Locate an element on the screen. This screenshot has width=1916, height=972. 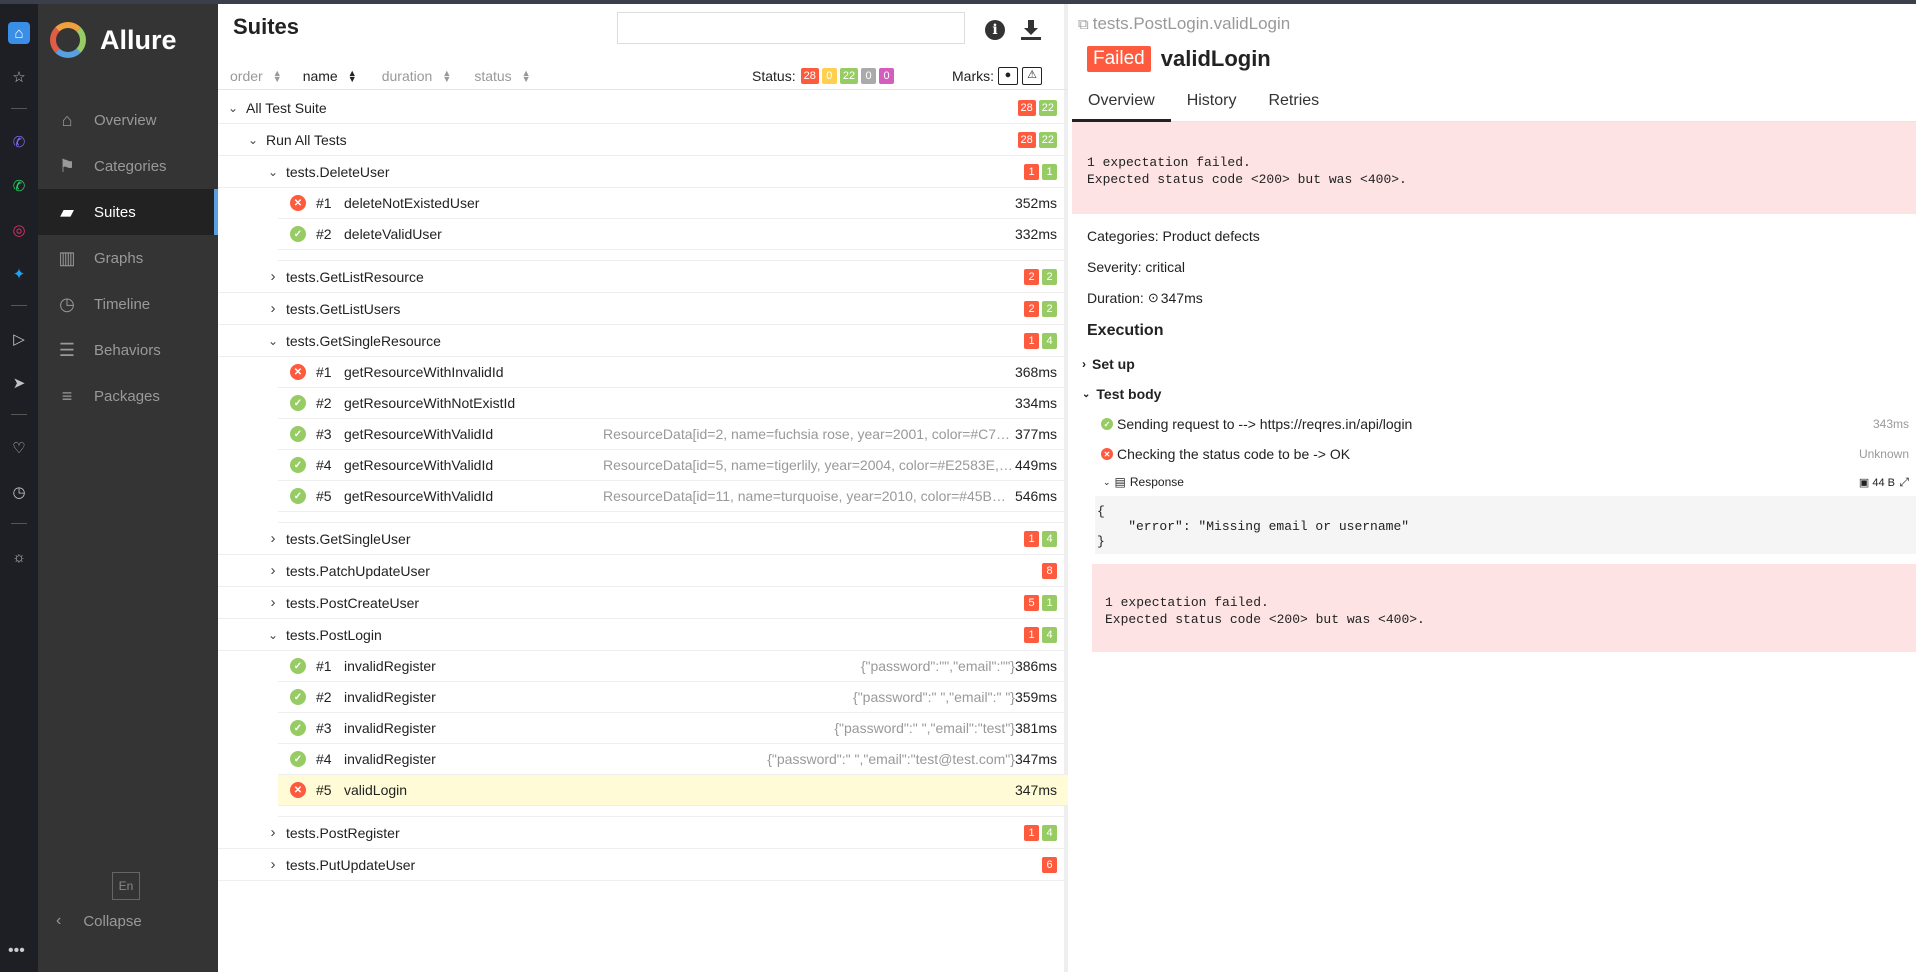
status-skipped-toggle: 0 is located at coordinates (869, 75).